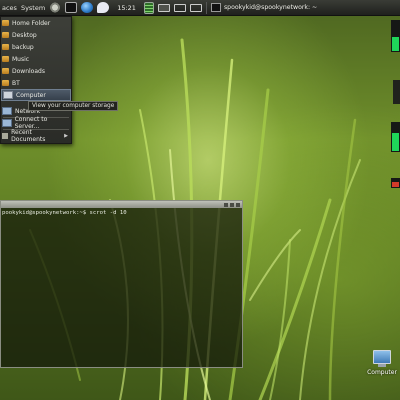  What do you see at coordinates (66, 136) in the screenshot?
I see `submenu-arrow-icon: ▶` at bounding box center [66, 136].